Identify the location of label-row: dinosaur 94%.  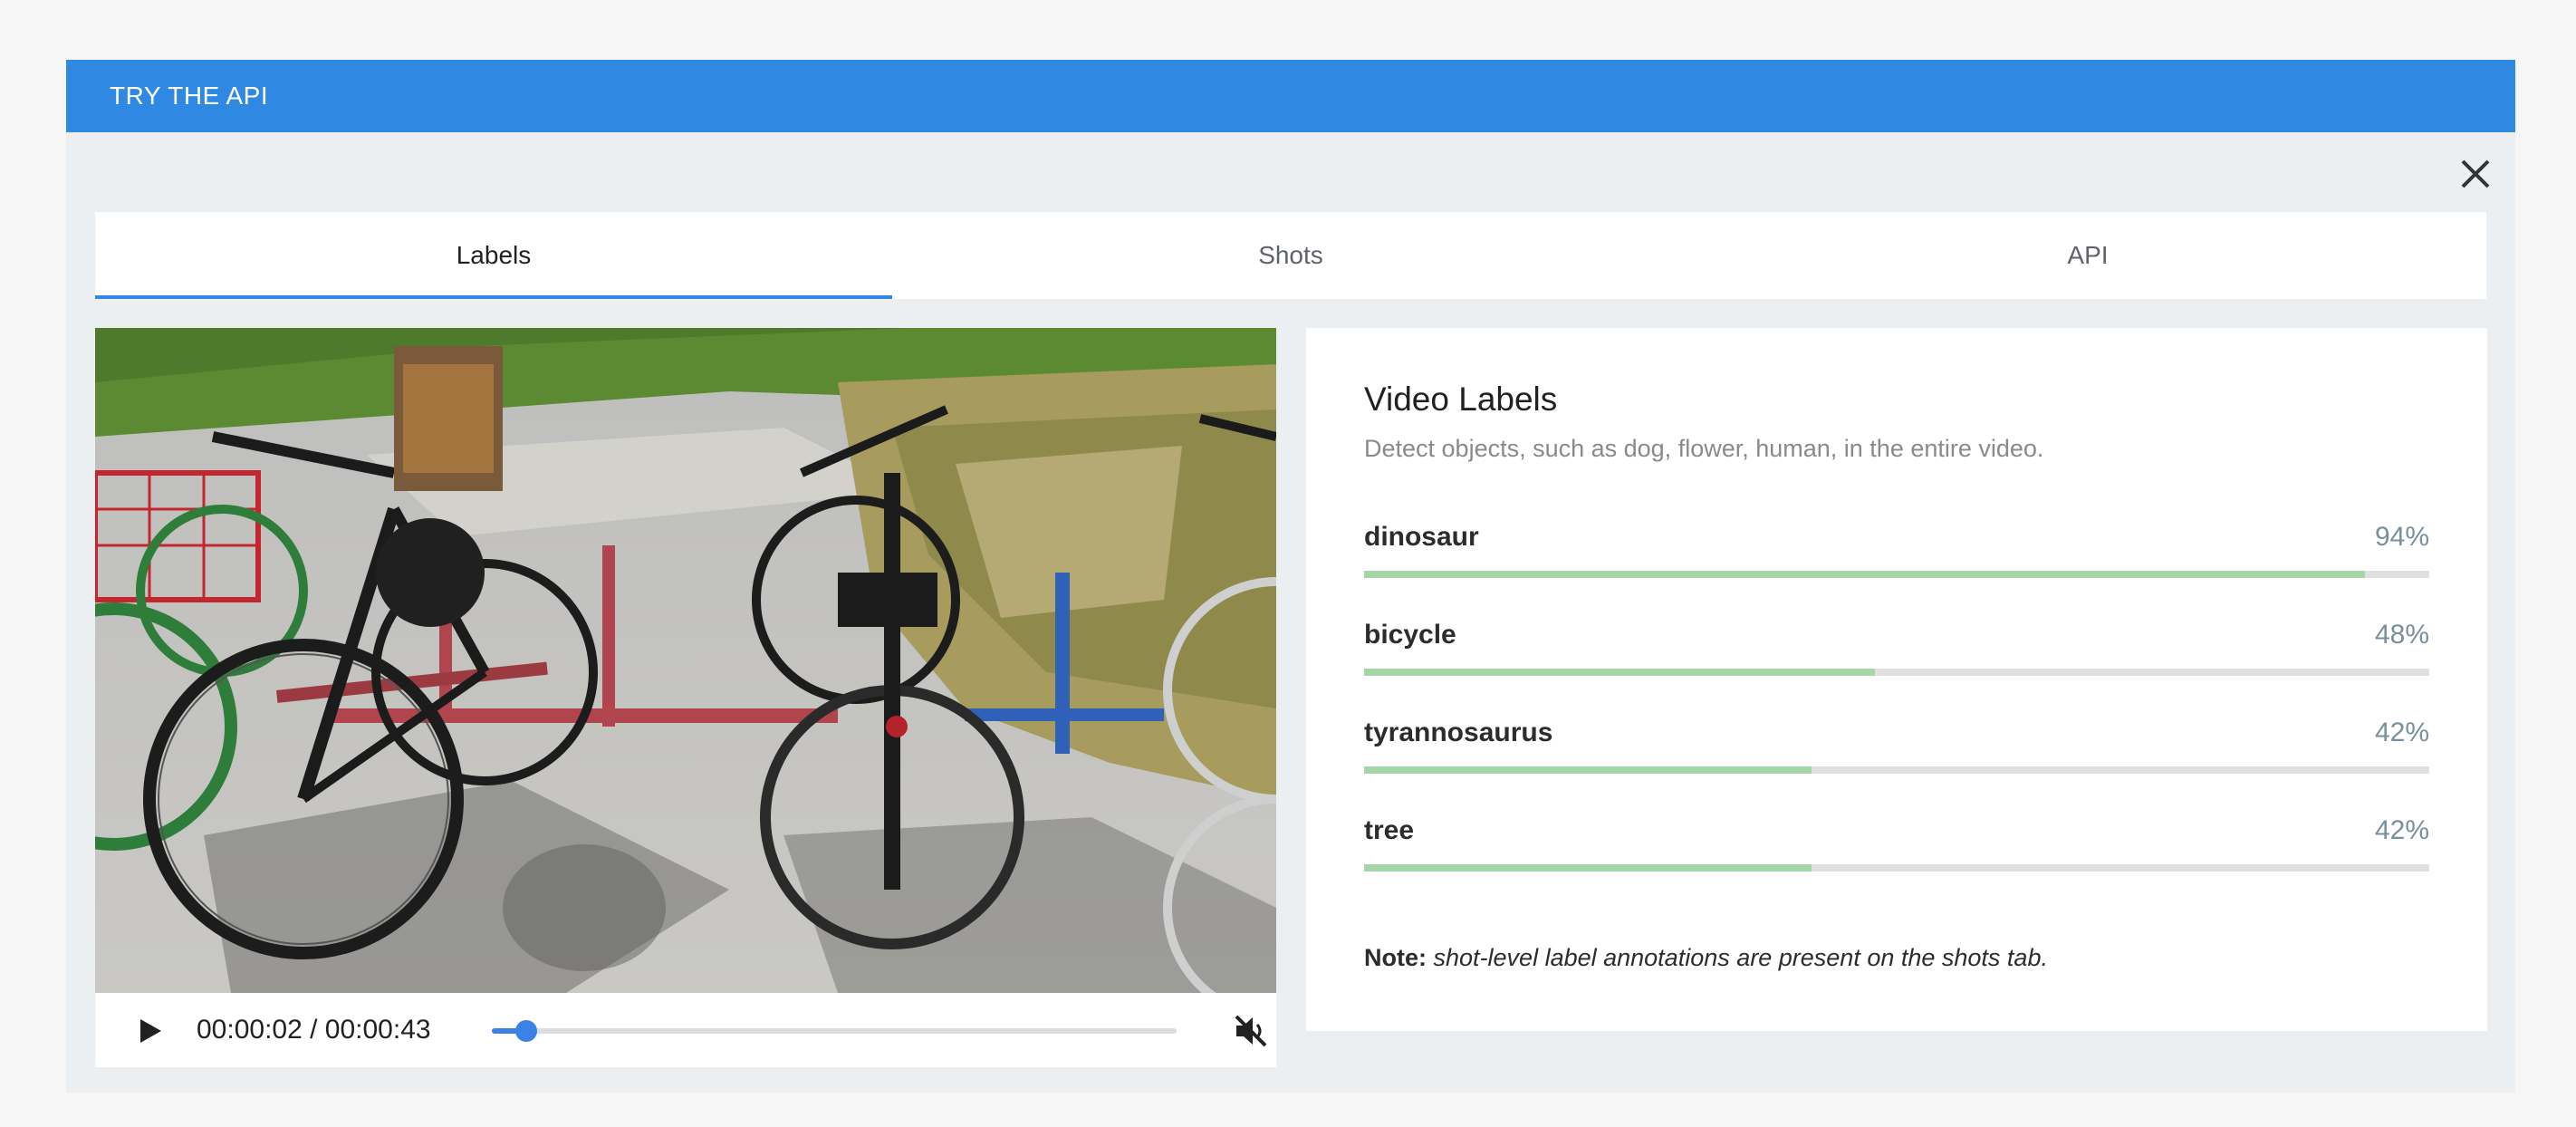
(1896, 558).